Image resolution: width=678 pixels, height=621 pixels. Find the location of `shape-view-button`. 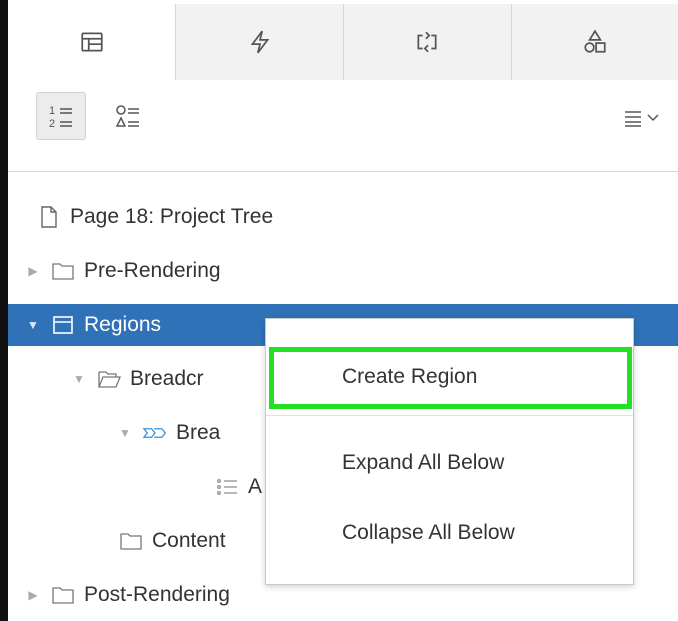

shape-view-button is located at coordinates (128, 116).